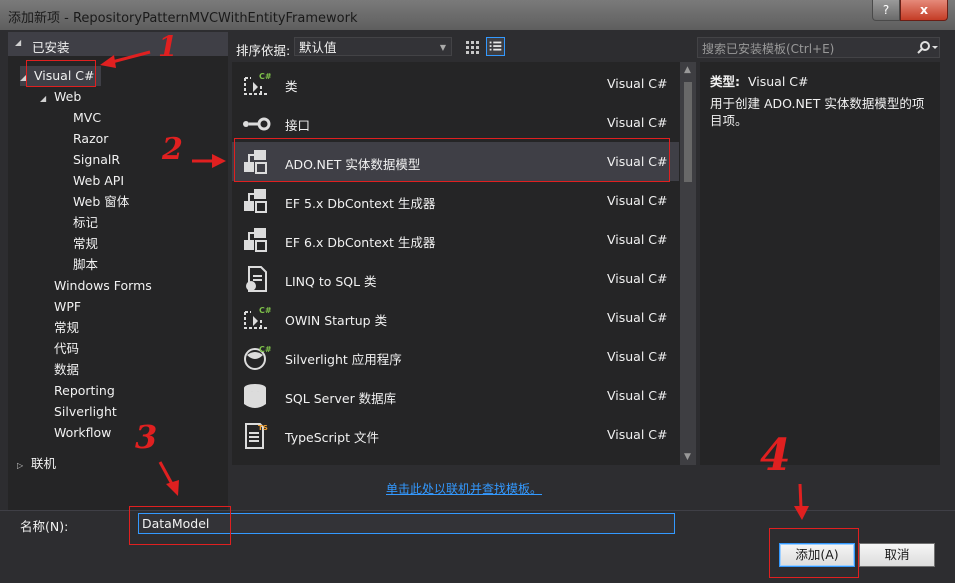 The image size is (955, 583). Describe the element at coordinates (66, 370) in the screenshot. I see `tree-node-data: 数据` at that location.